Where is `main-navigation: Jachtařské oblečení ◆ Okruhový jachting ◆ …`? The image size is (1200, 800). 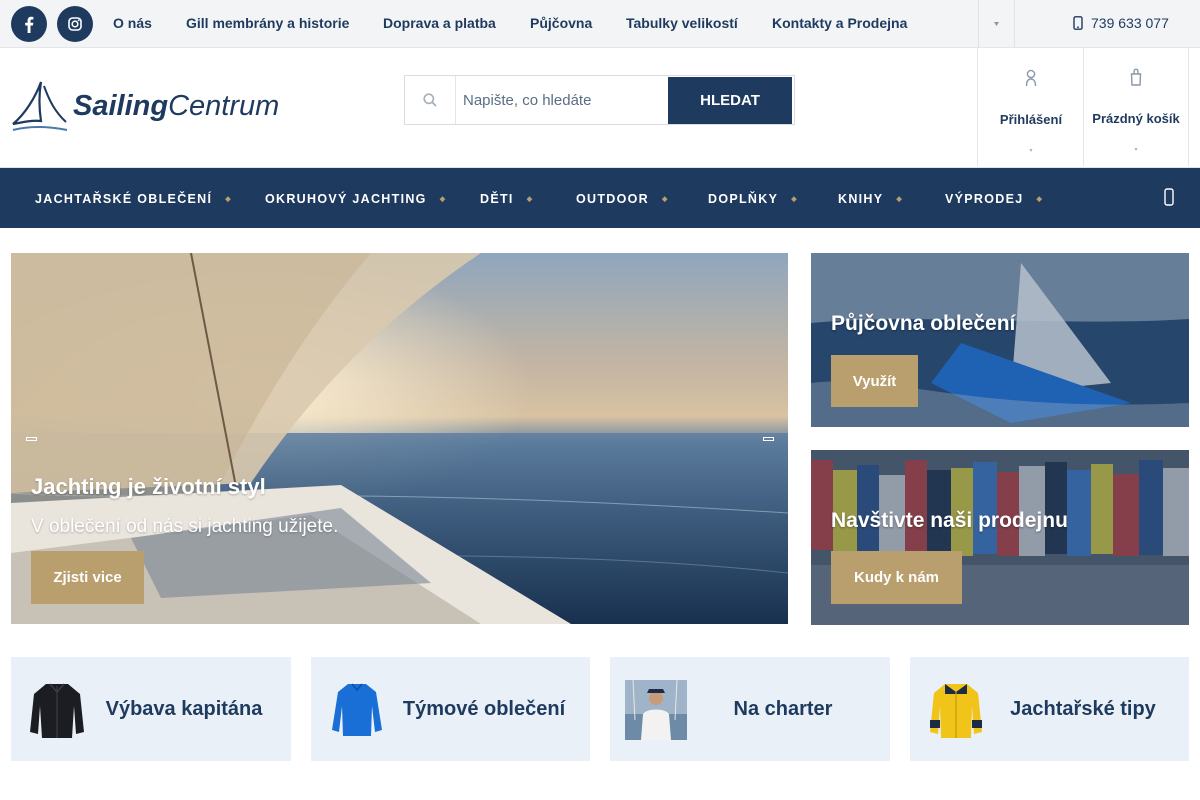
main-navigation: Jachtařské oblečení ◆ Okruhový jachting ◆ … is located at coordinates (600, 197).